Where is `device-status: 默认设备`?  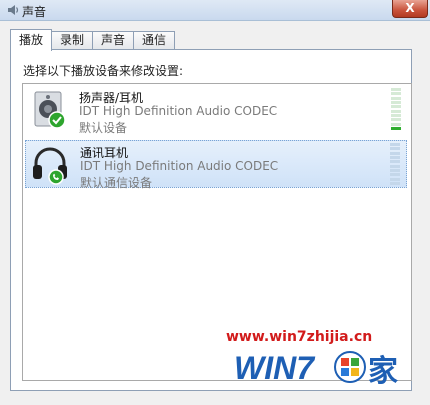
device-status: 默认设备 is located at coordinates (103, 128).